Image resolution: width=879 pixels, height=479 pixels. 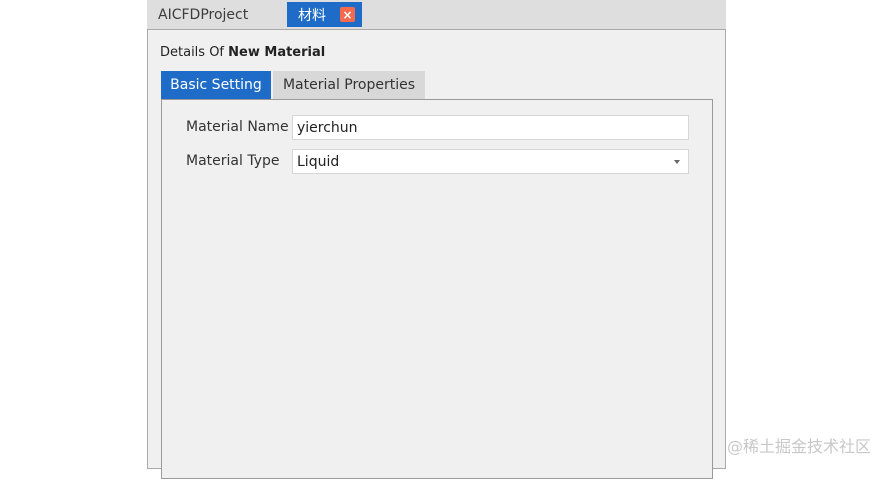 I want to click on tab-material-label: 材料, so click(x=312, y=15).